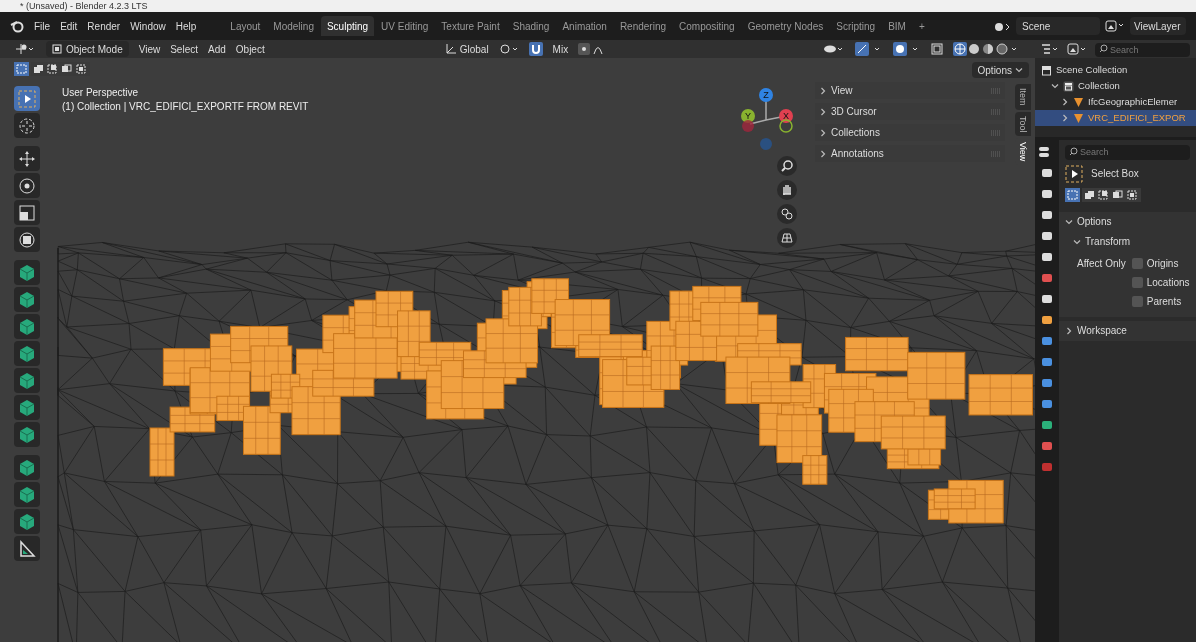  I want to click on menu-item: Help, so click(186, 26).